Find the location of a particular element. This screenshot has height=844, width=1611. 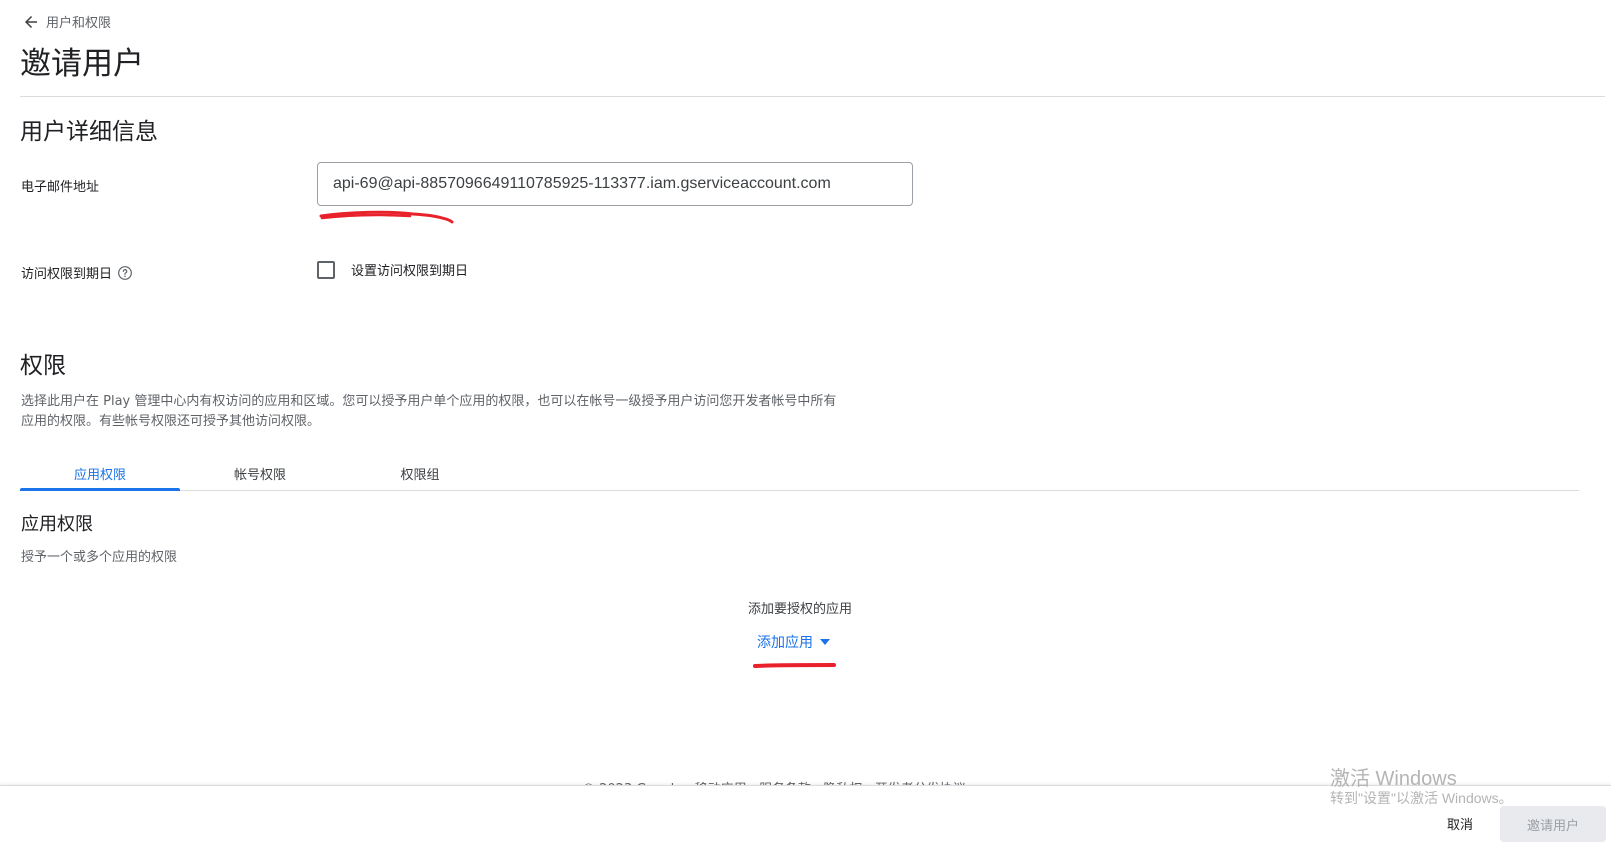

tab-permission-groups: 权限组 is located at coordinates (420, 473).